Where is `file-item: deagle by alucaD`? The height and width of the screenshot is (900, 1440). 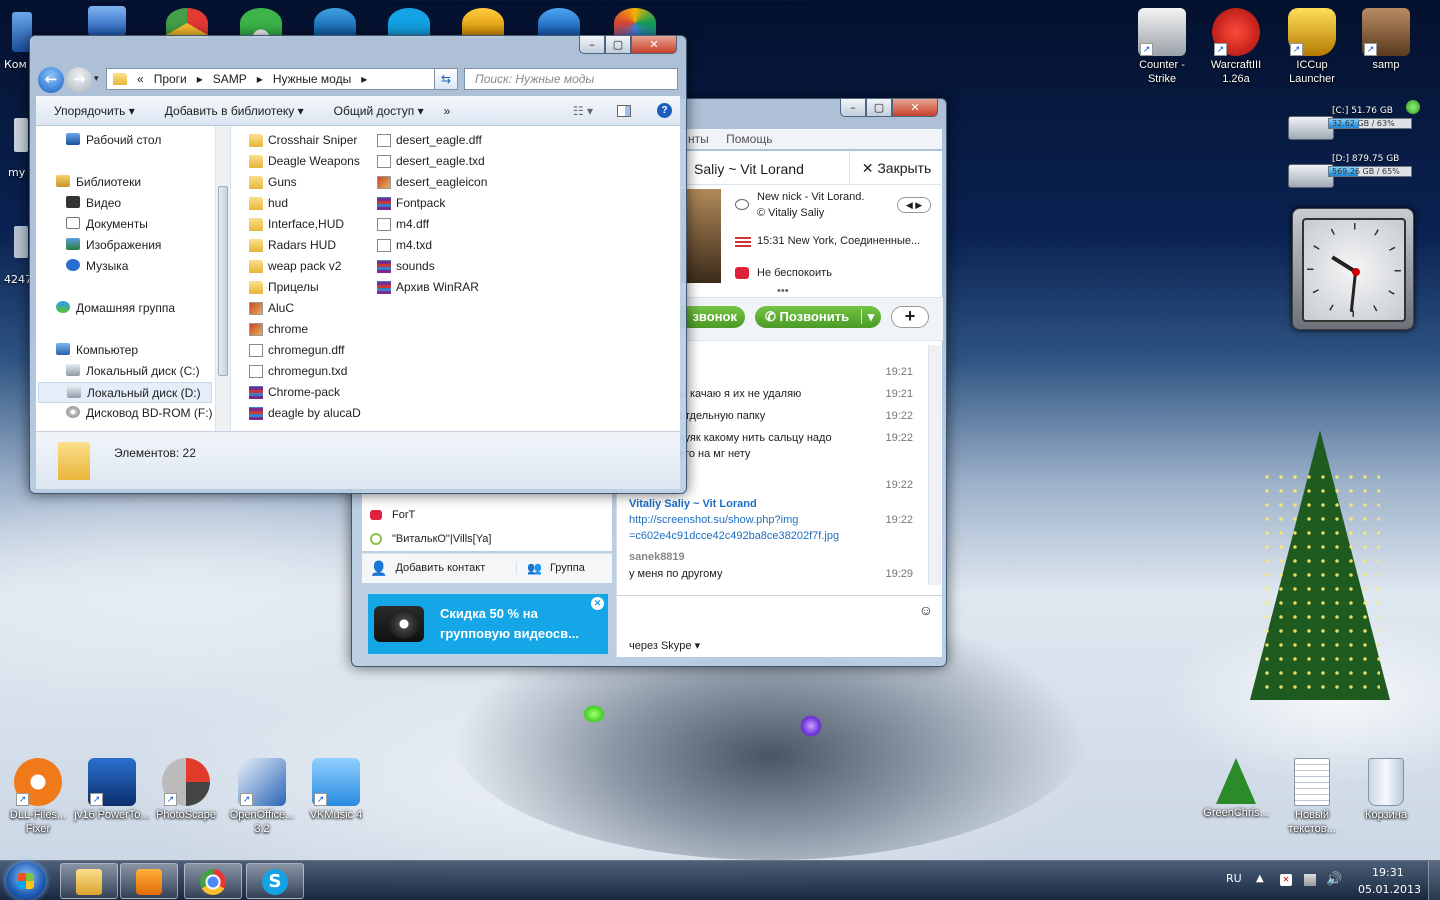
file-item: deagle by alucaD is located at coordinates (305, 413).